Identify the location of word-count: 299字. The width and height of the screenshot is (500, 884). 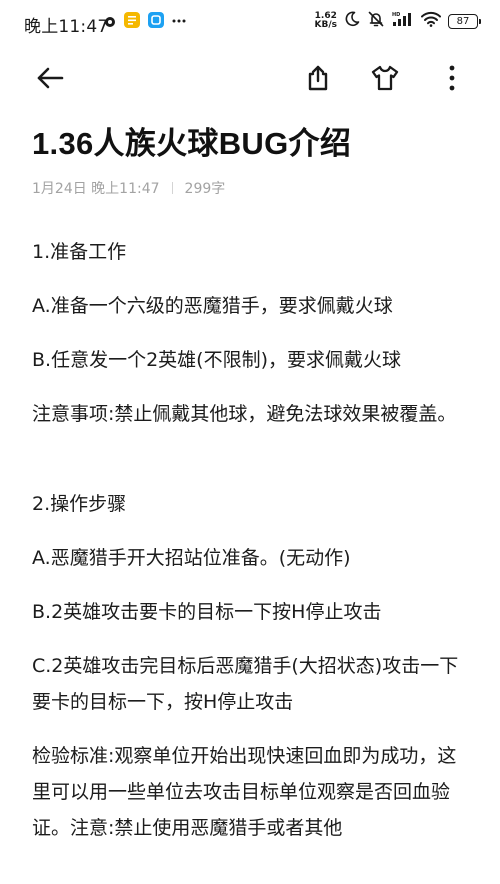
(205, 189).